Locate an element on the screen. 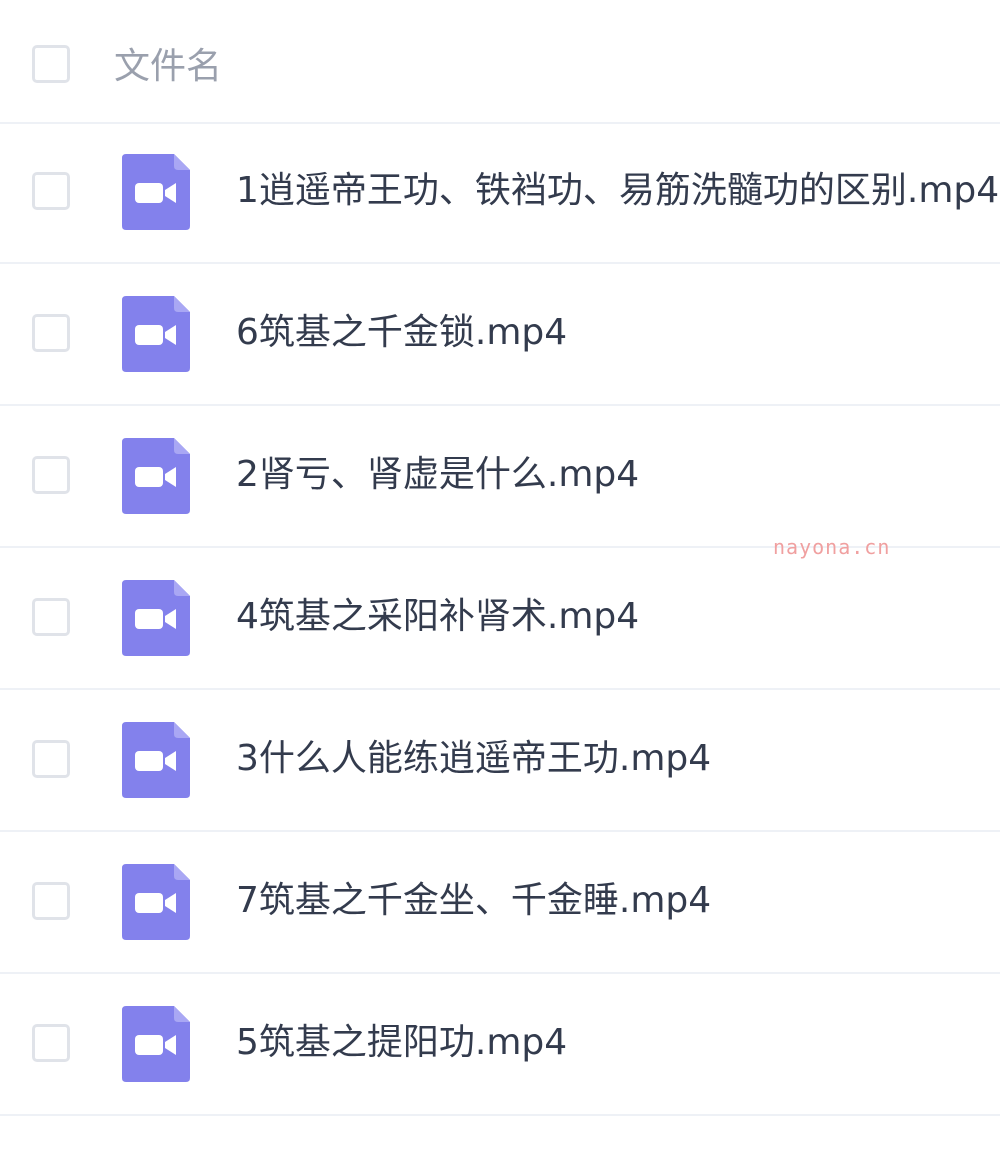 The image size is (1000, 1171). file-row: 6筑基之千金锁.mp4 is located at coordinates (500, 335).